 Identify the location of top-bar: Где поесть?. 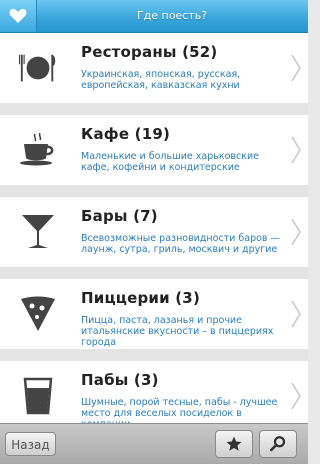
(154, 16).